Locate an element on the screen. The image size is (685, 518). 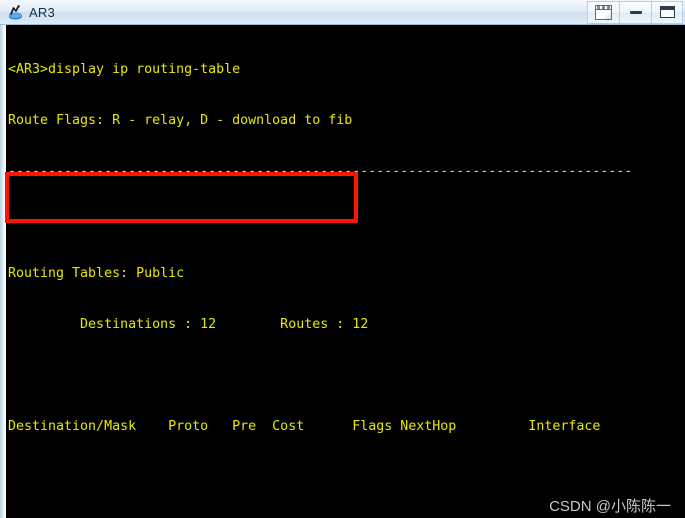
minimize-icon is located at coordinates (635, 12).